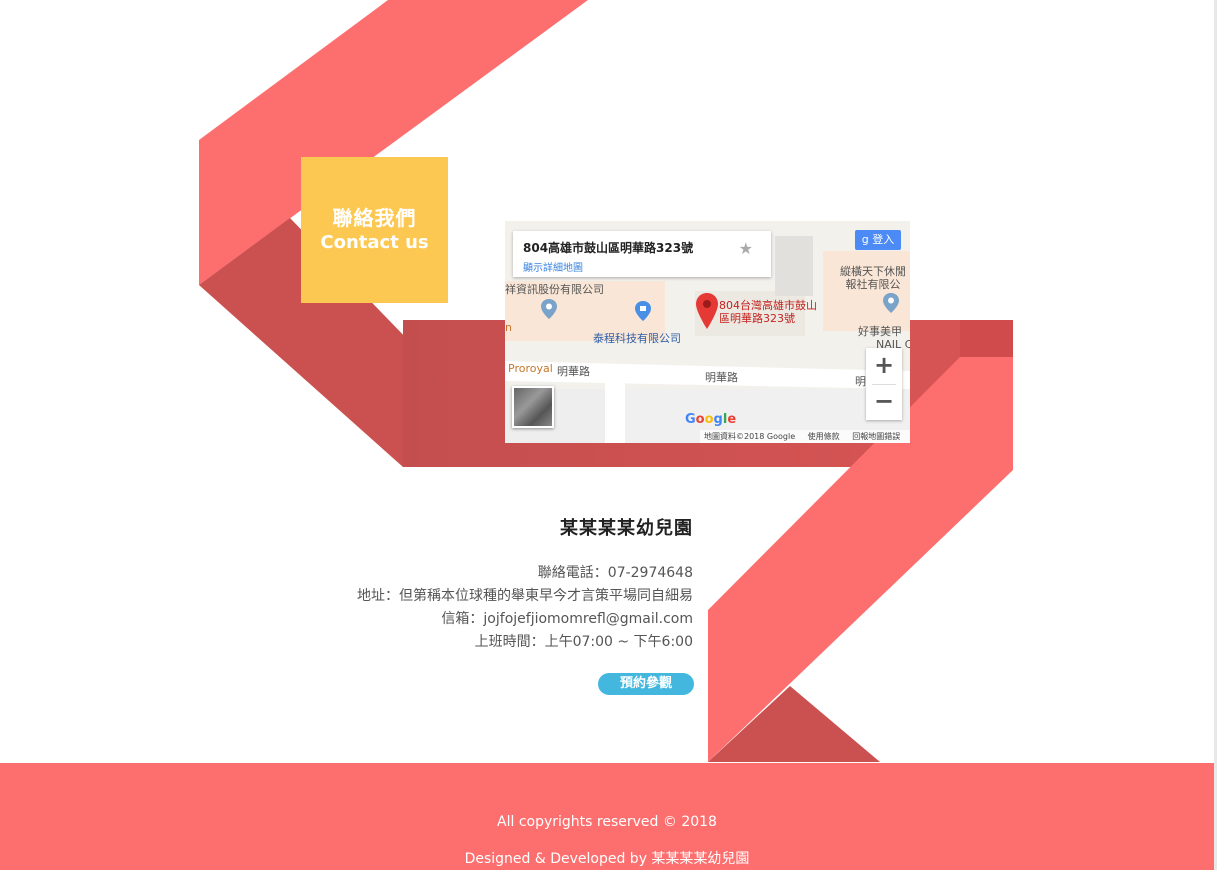  I want to click on zoom-in-button: +, so click(884, 366).